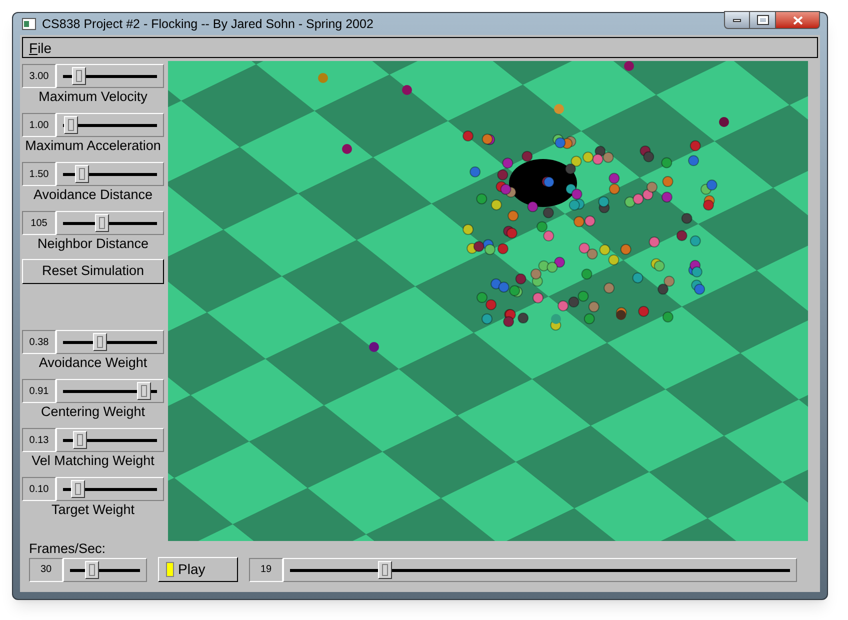  I want to click on close-icon, so click(797, 20).